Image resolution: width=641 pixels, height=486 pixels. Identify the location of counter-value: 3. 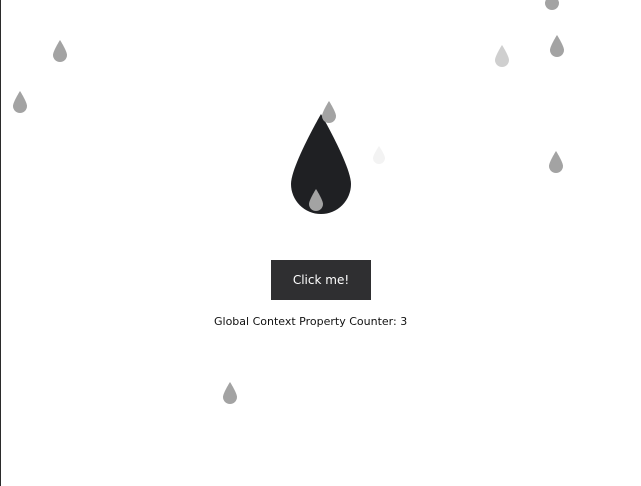
(404, 321).